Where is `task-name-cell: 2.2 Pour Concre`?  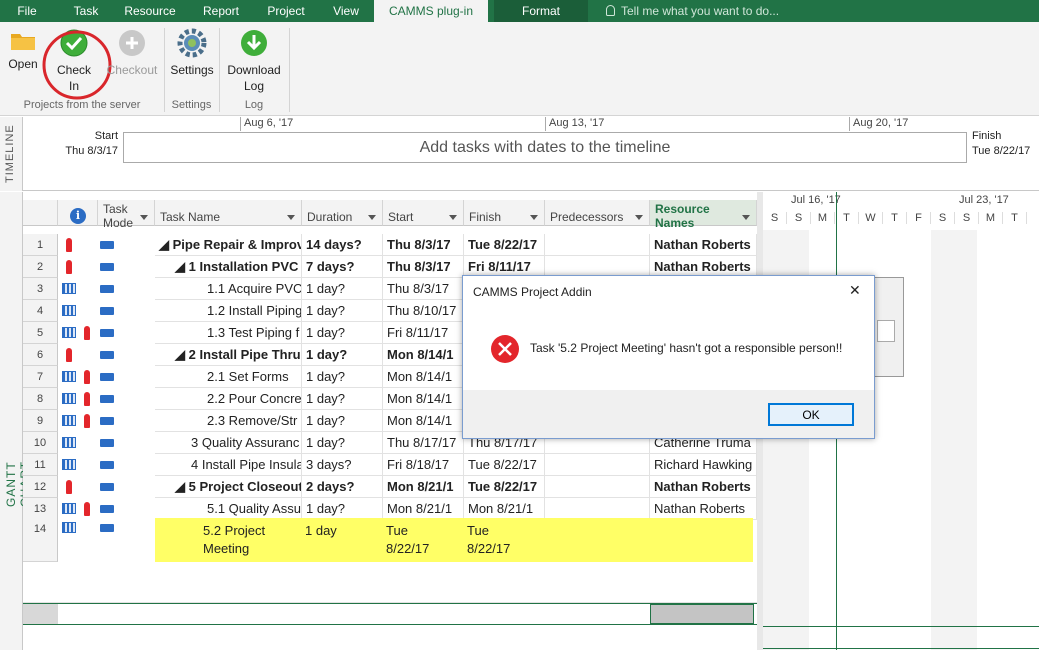
task-name-cell: 2.2 Pour Concre is located at coordinates (228, 399).